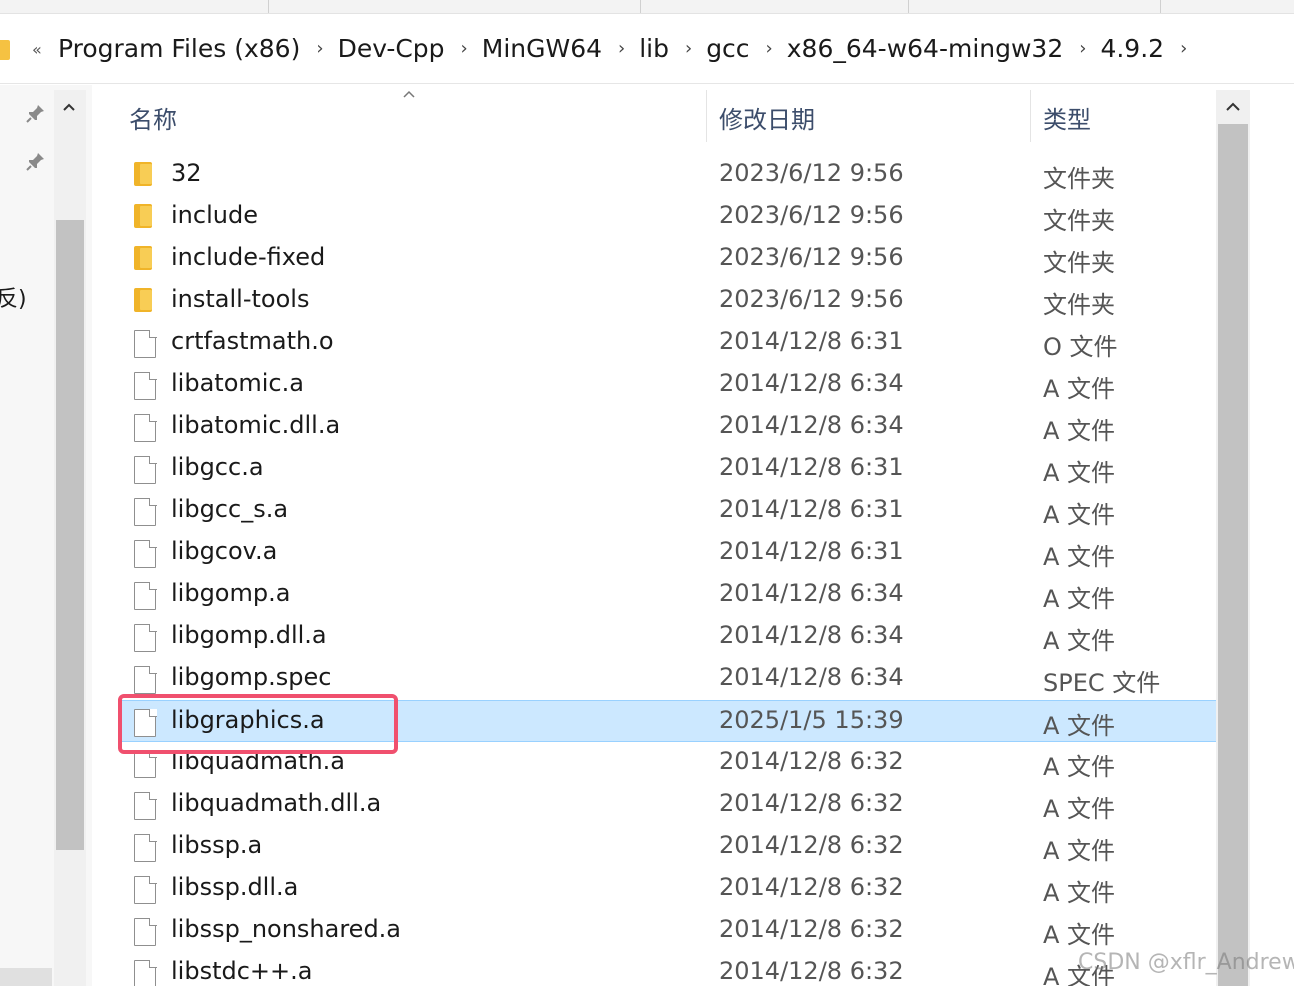 Image resolution: width=1294 pixels, height=986 pixels. Describe the element at coordinates (544, 48) in the screenshot. I see `breadcrumb-item: MinGW64` at that location.